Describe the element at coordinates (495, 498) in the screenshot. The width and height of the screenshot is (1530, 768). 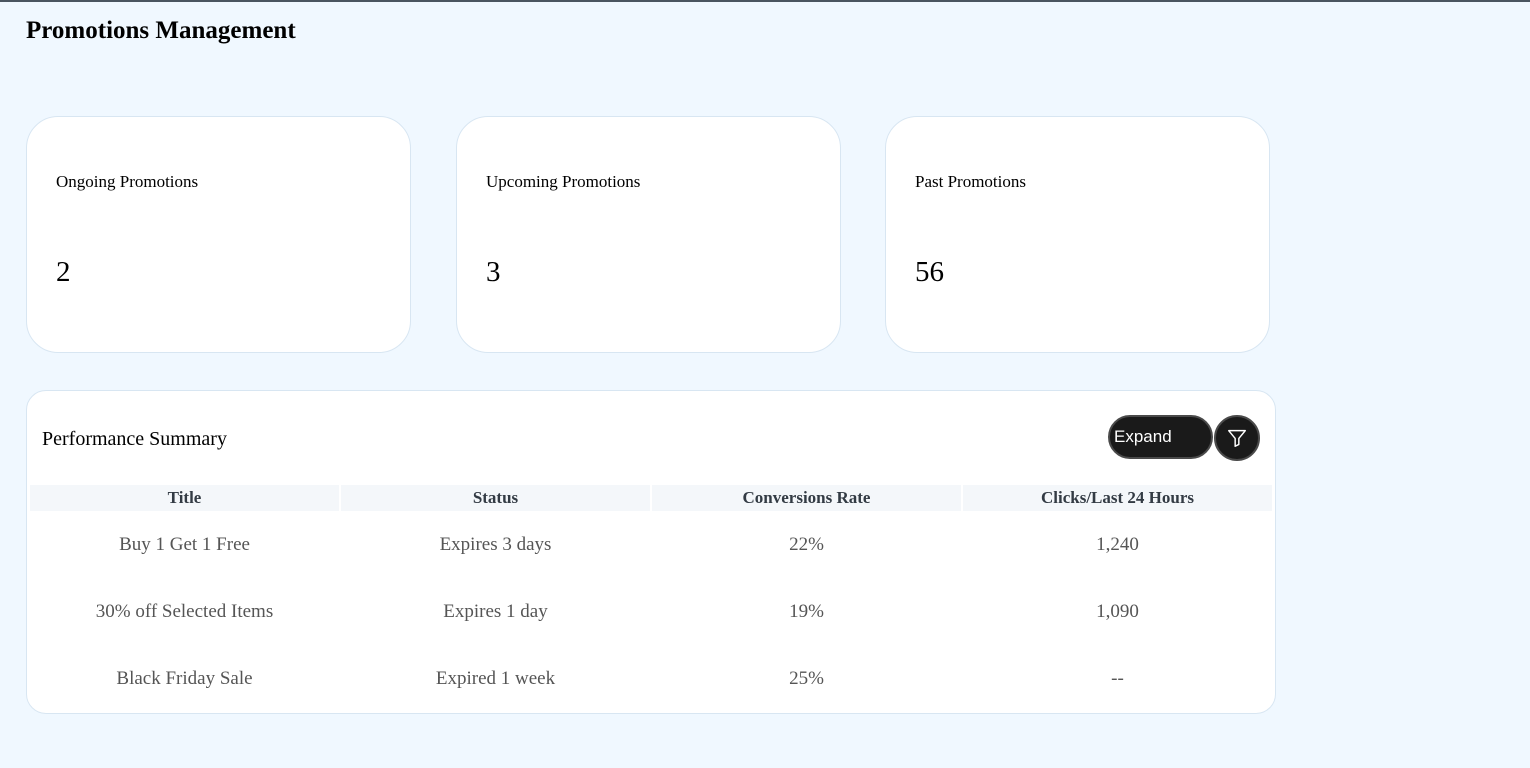
I see `column-header-status: Status` at that location.